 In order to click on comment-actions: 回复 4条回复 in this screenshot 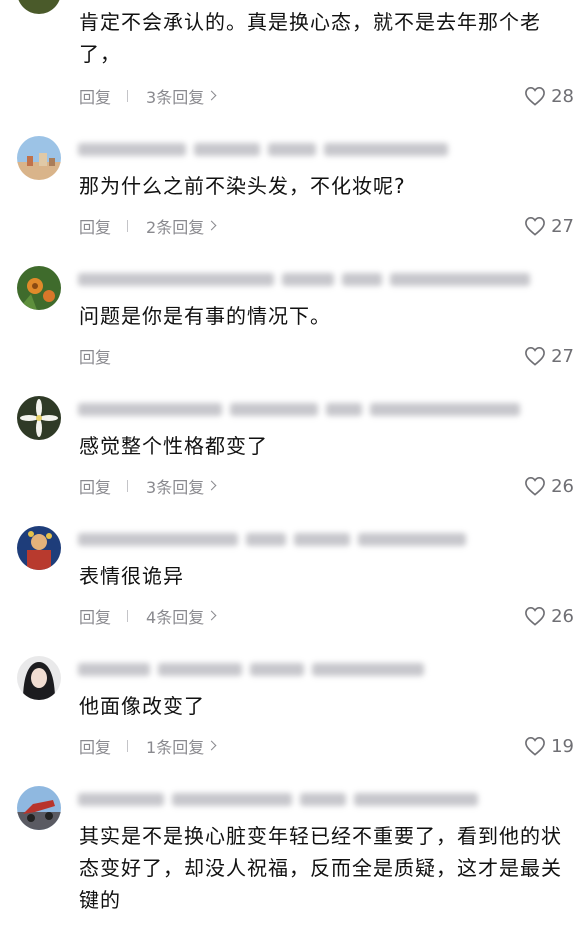, I will do `click(148, 616)`.